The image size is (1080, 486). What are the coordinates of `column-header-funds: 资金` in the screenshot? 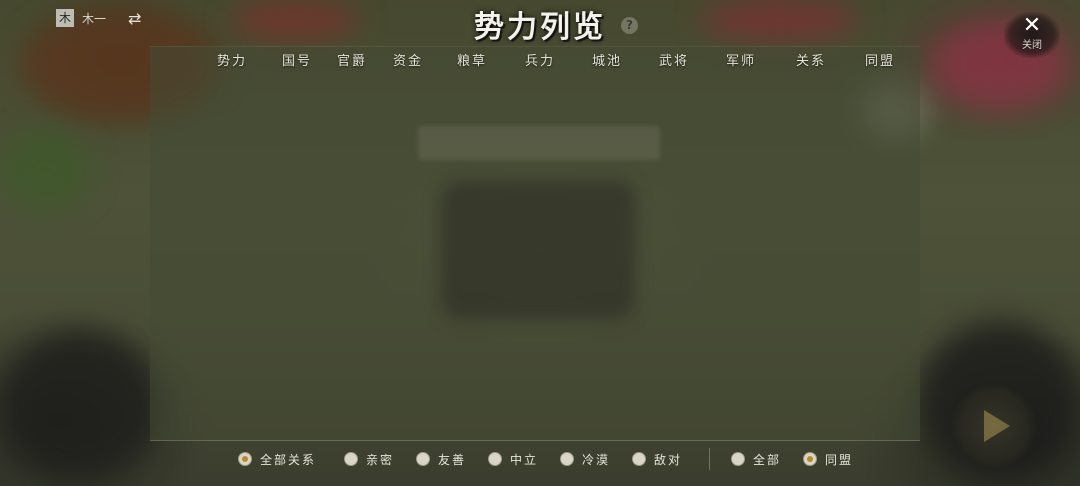 It's located at (408, 59).